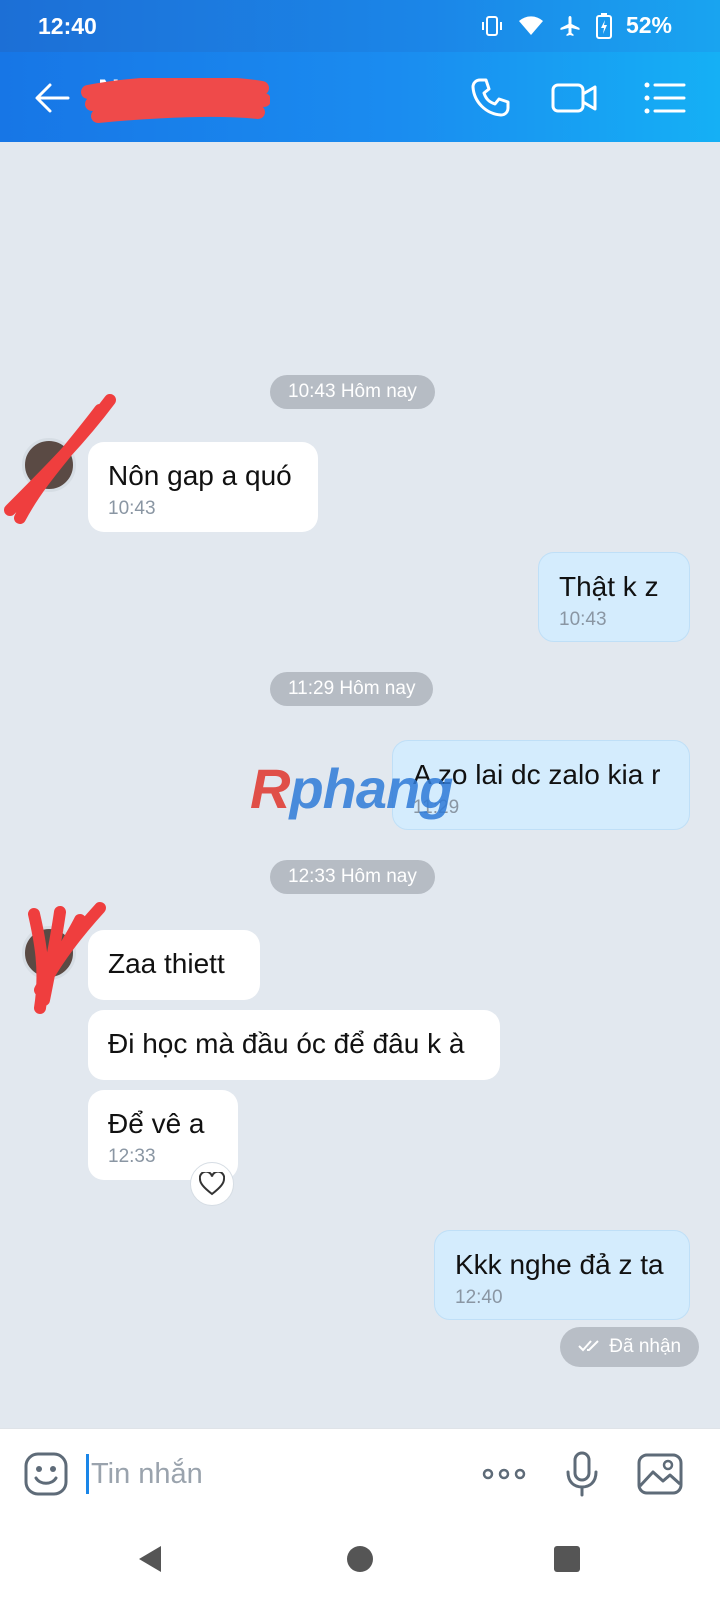 This screenshot has width=720, height=1600. Describe the element at coordinates (479, 1297) in the screenshot. I see `message-time: 12:40` at that location.